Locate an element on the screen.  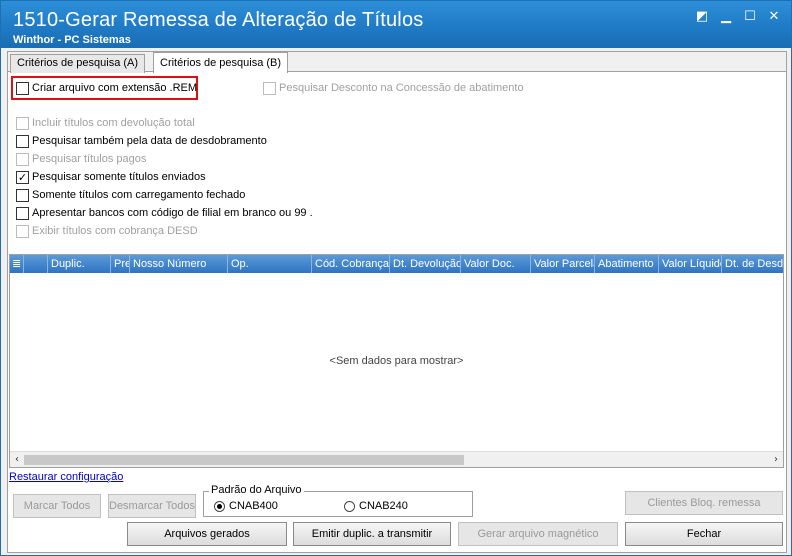
checkbox-incluir-devolucao is located at coordinates (22, 123).